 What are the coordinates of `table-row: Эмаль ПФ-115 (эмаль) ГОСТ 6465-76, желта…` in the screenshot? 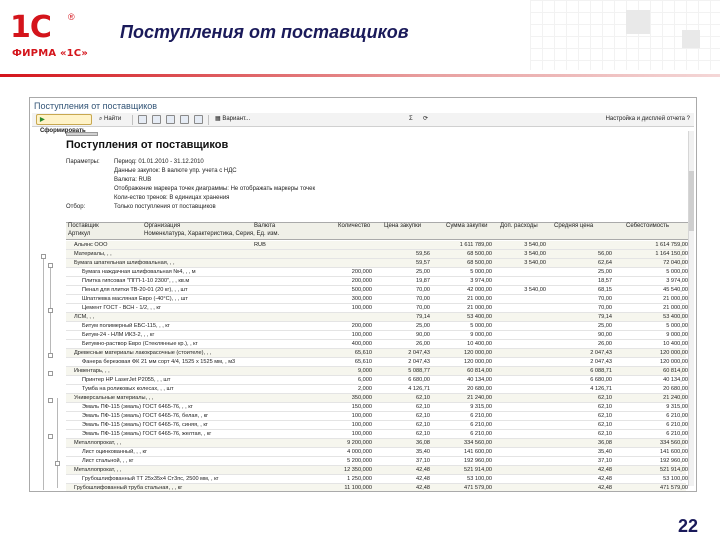 It's located at (377, 434).